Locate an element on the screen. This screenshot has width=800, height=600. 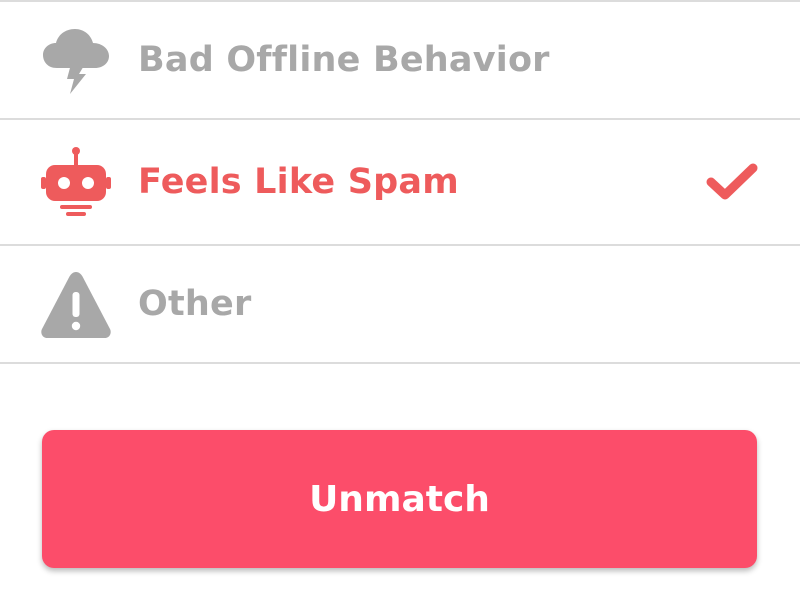
warning-icon is located at coordinates (76, 305).